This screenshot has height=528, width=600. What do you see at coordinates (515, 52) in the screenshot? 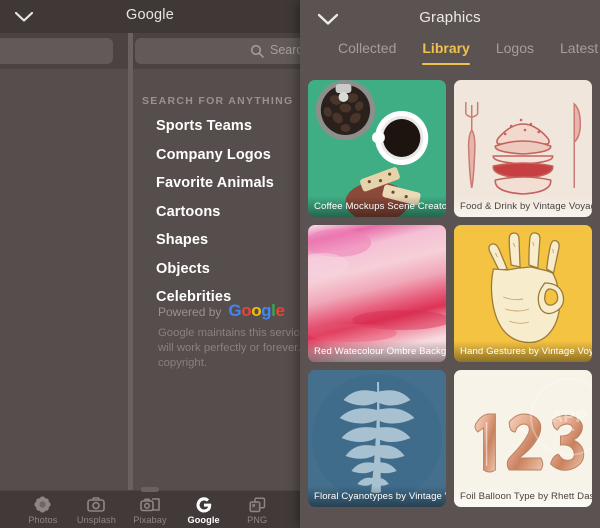
I see `tab-logos: Logos` at bounding box center [515, 52].